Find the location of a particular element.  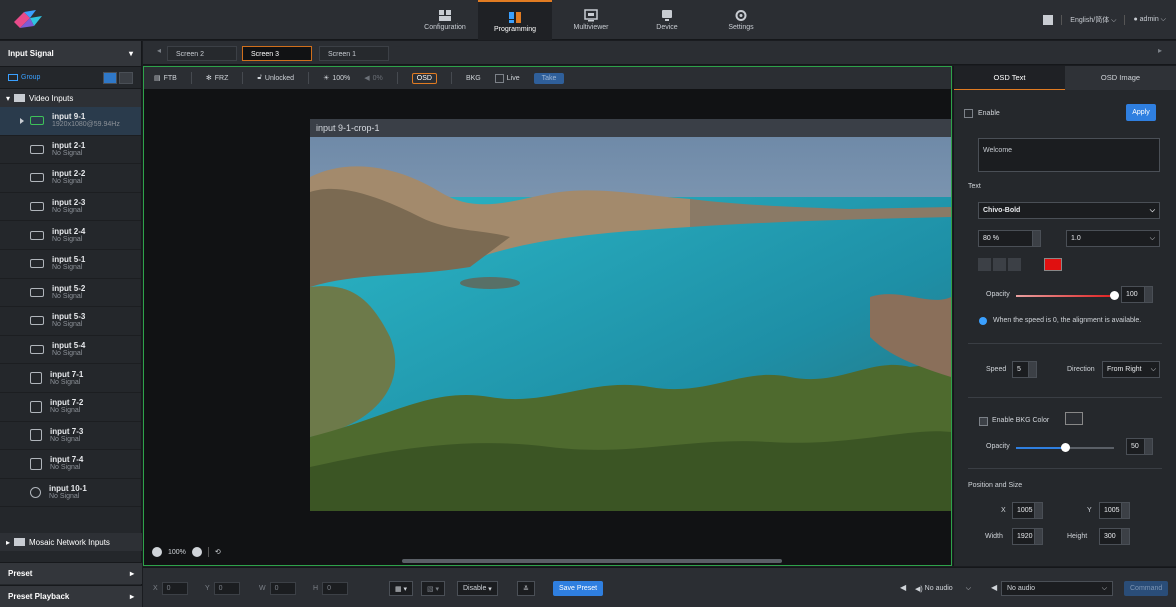

lock-button: 🔓︎ Unlocked is located at coordinates (275, 78).